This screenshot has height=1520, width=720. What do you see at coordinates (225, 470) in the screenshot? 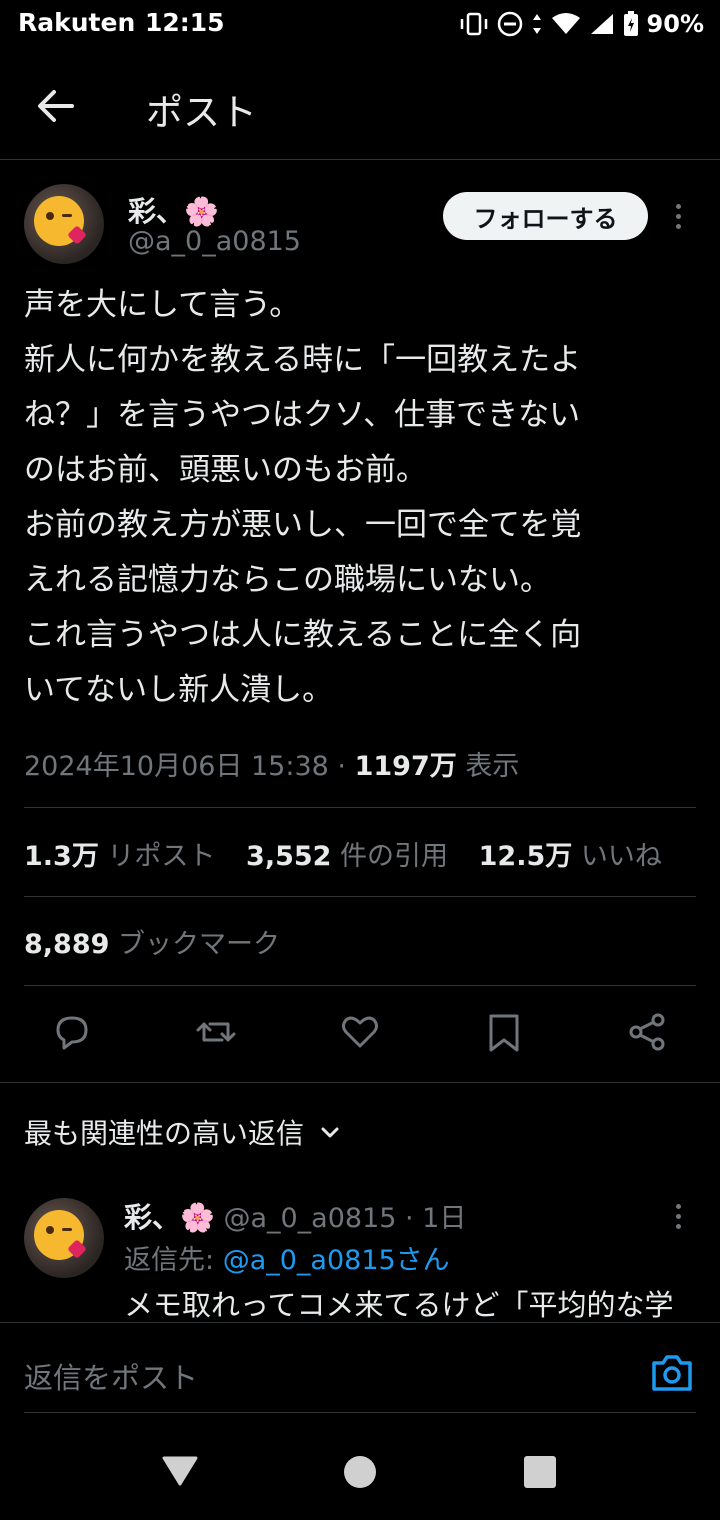
I see `post-text-line: のはお前、頭悪いのもお前。` at bounding box center [225, 470].